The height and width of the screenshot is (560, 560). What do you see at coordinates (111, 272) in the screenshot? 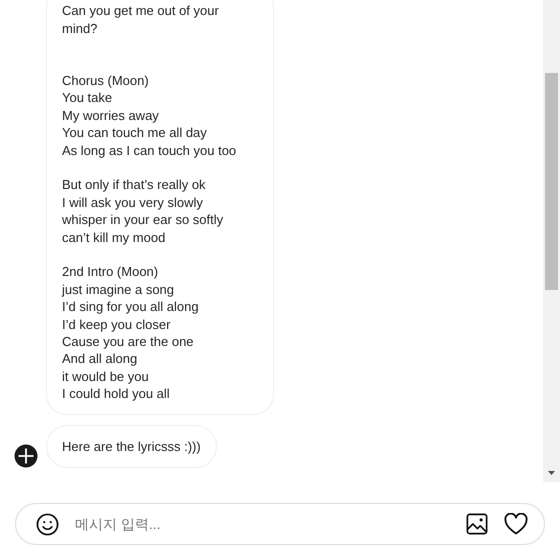
I see `lyric-line: 2nd Intro (Moon)` at bounding box center [111, 272].